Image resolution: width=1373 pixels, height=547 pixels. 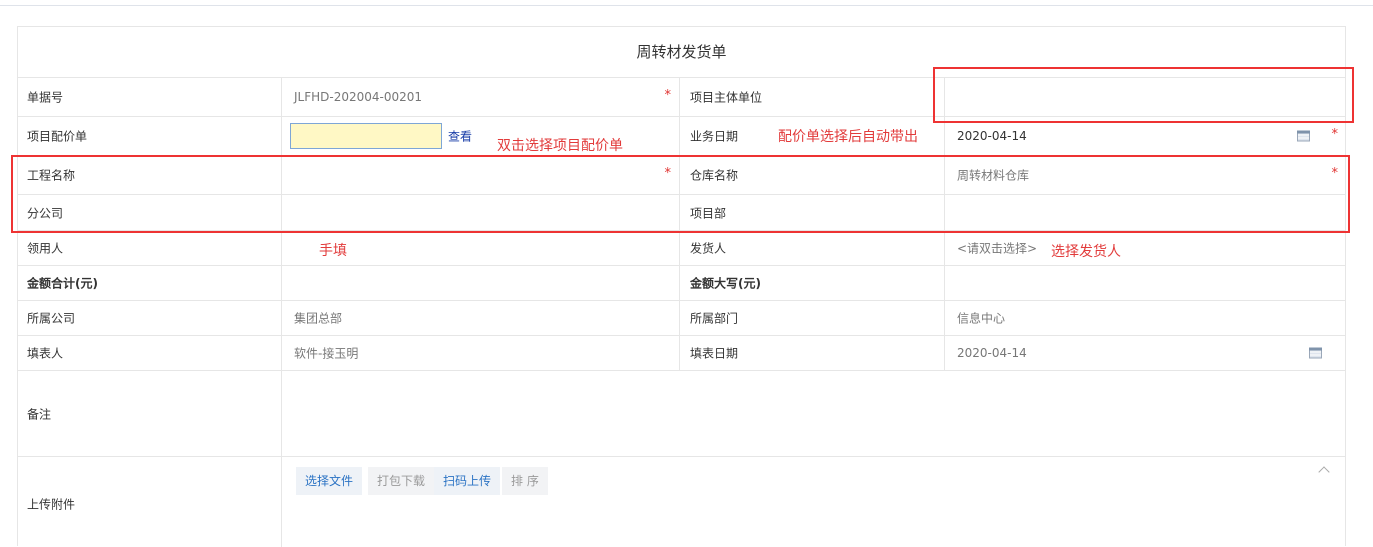 What do you see at coordinates (681, 248) in the screenshot?
I see `row-receiver: 领用人 发货人 <请双击选择>` at bounding box center [681, 248].